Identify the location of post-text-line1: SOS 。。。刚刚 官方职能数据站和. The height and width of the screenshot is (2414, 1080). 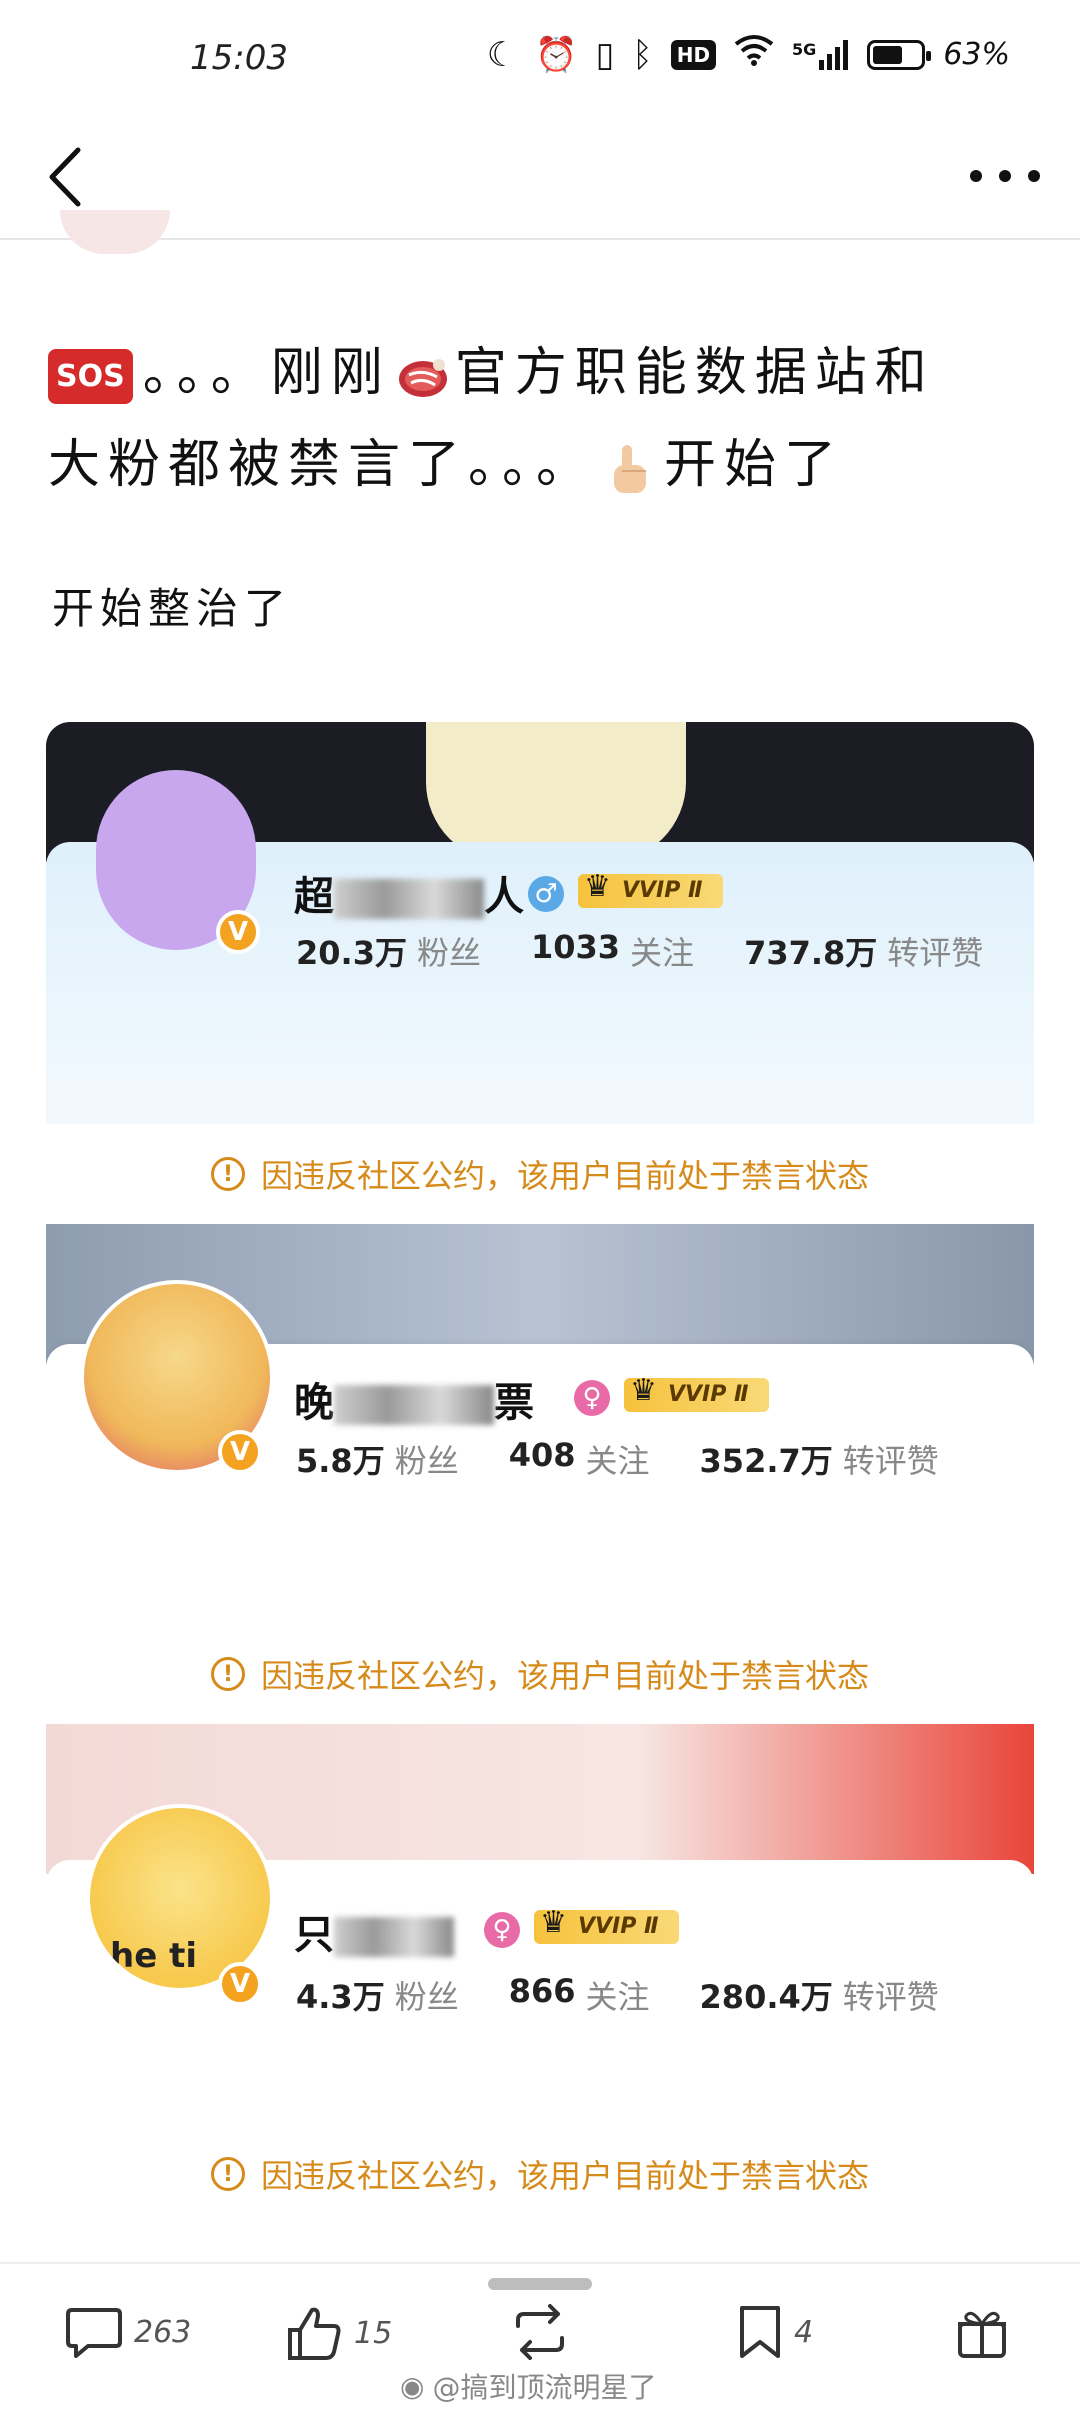
(491, 367).